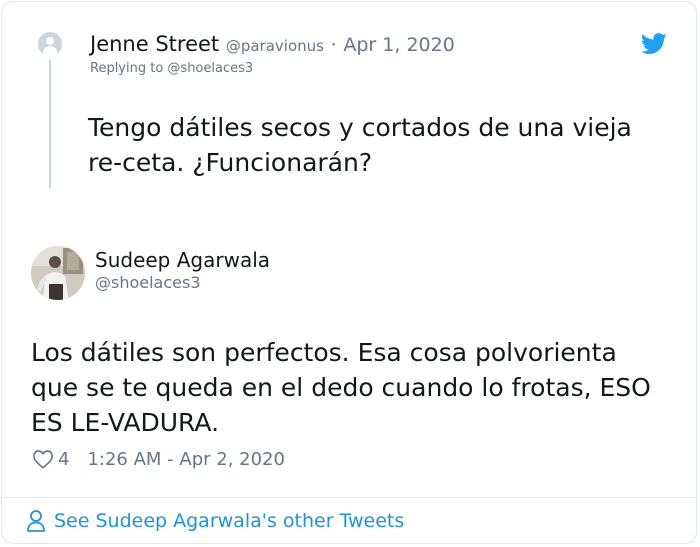 Image resolution: width=700 pixels, height=547 pixels. I want to click on replying-to-label: Replying to @shoelaces3, so click(171, 68).